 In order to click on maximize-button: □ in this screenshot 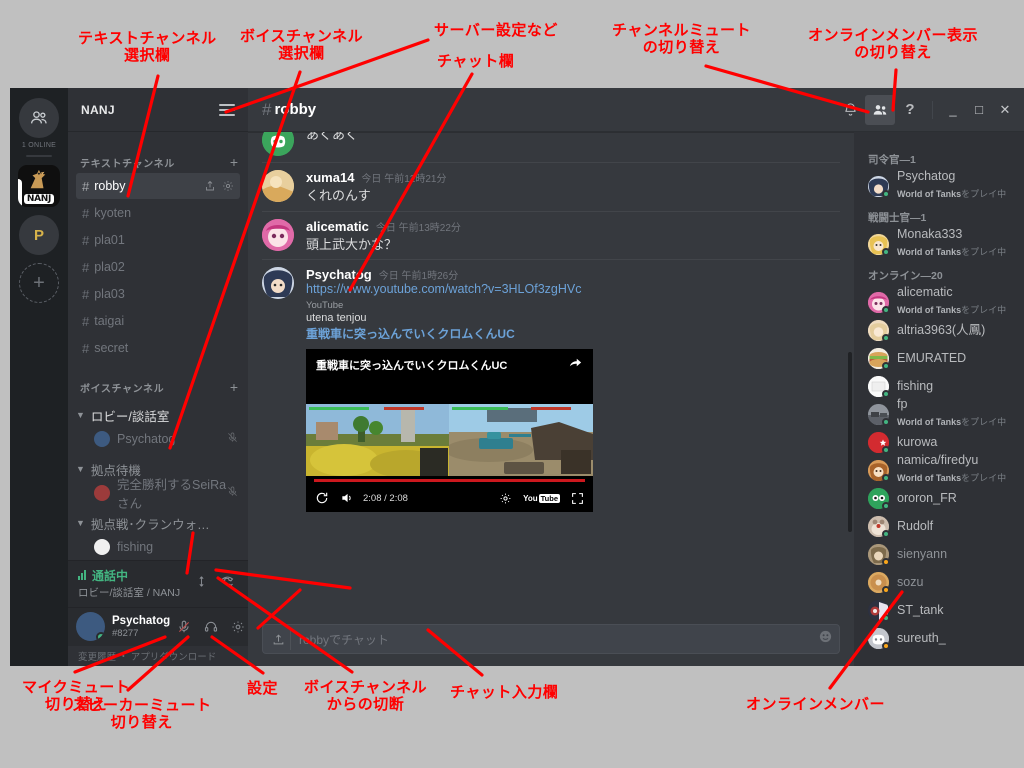, I will do `click(979, 110)`.